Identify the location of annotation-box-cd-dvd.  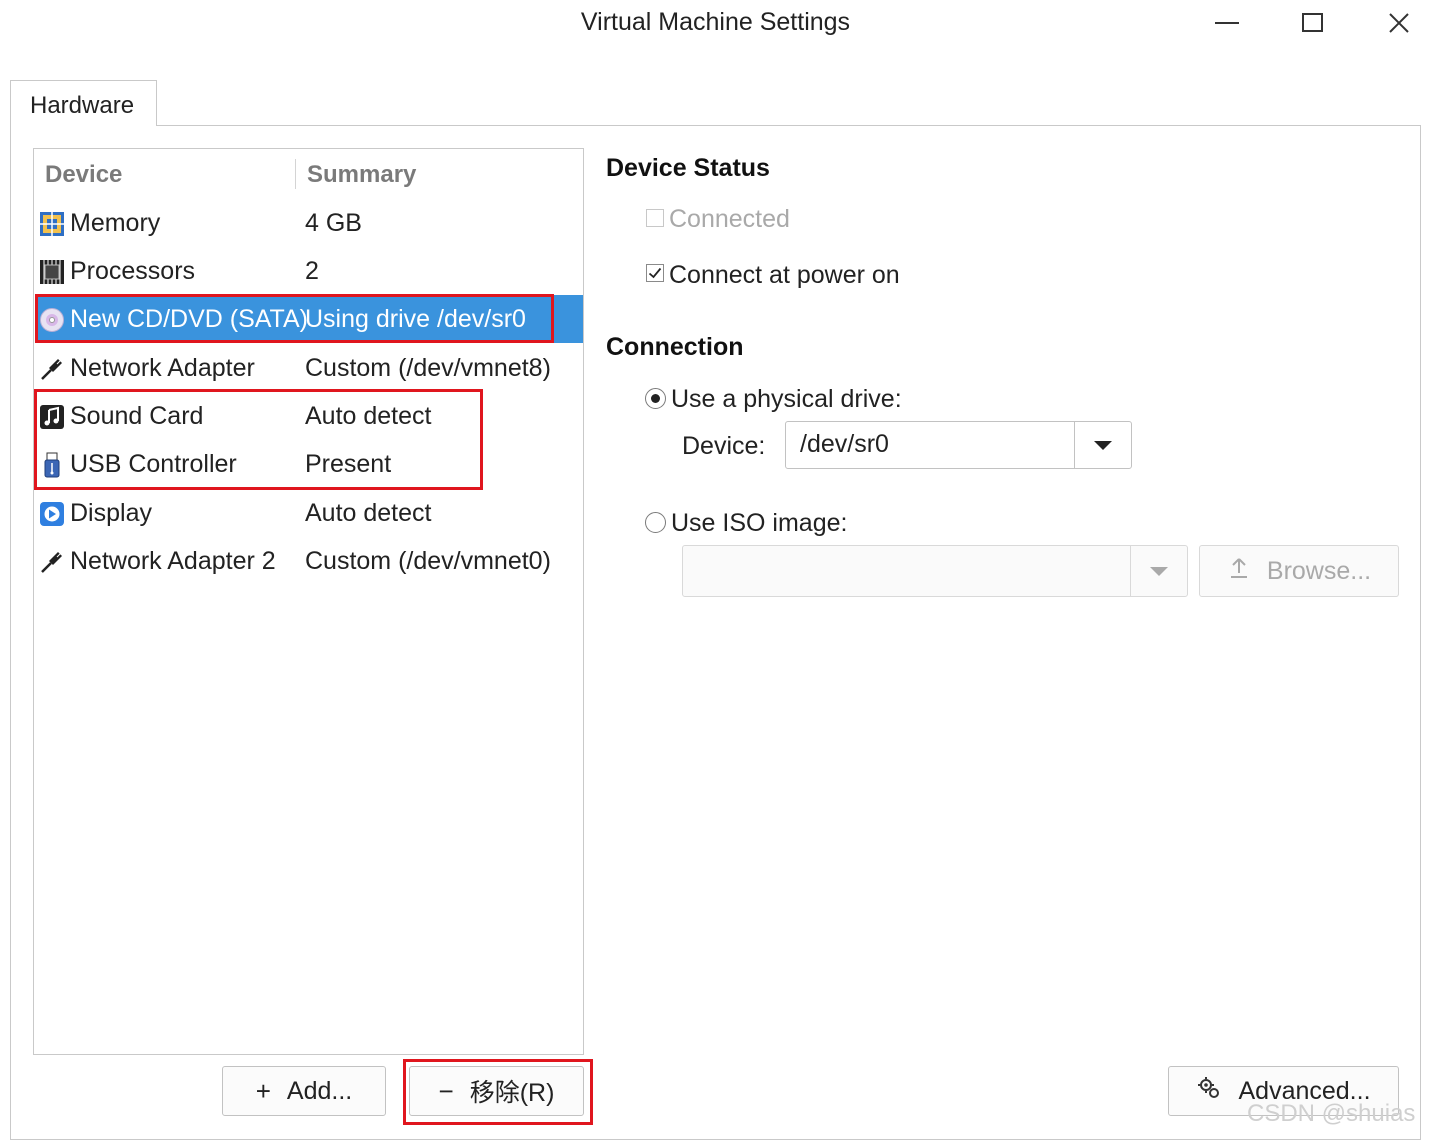
(294, 318).